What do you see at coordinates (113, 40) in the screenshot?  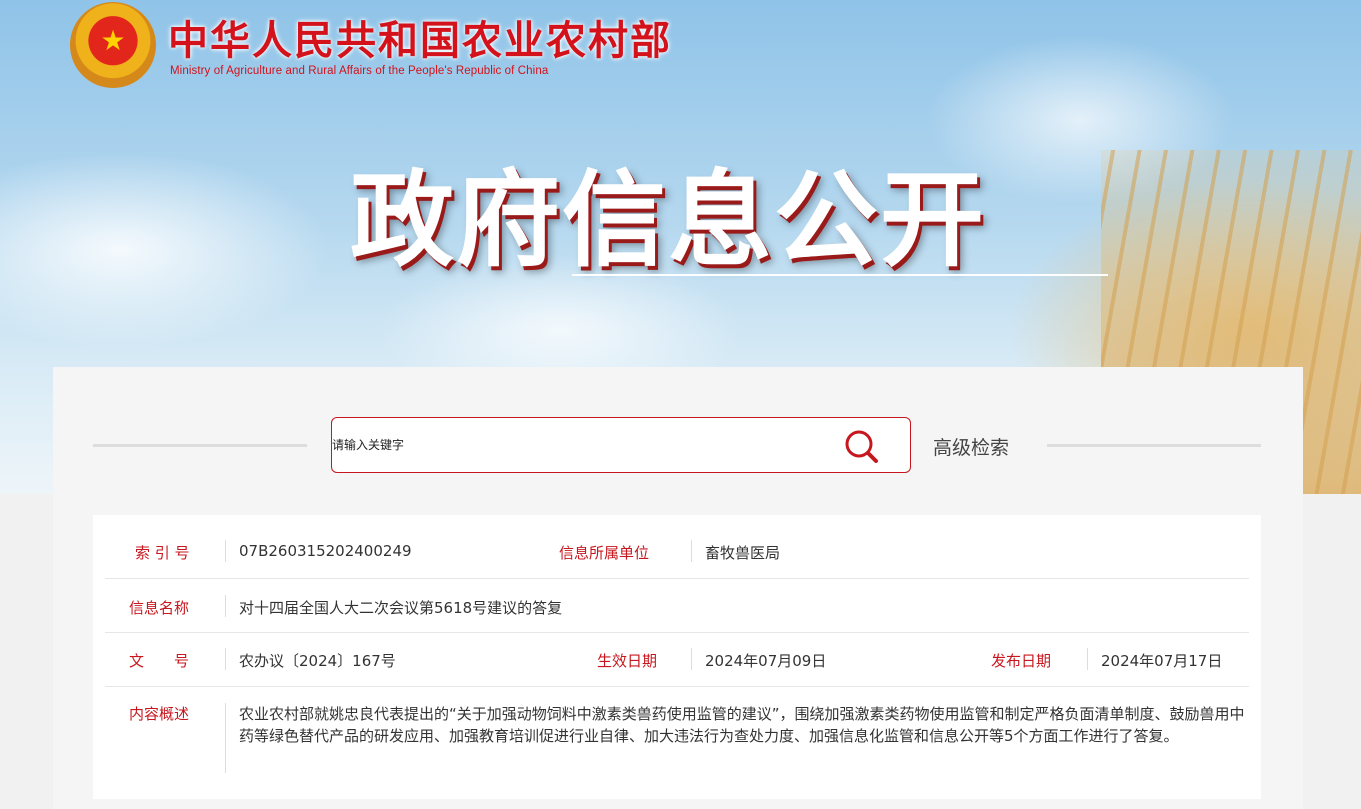 I see `star-icon: ★` at bounding box center [113, 40].